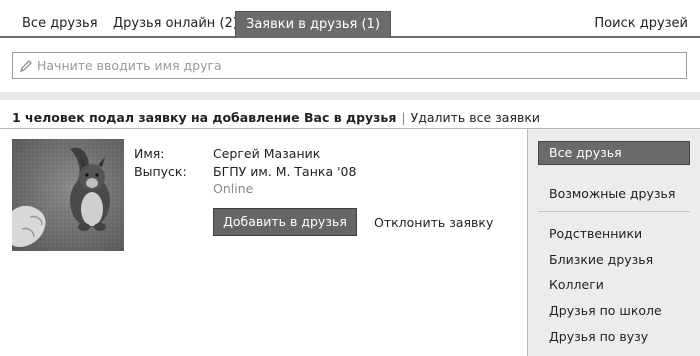  I want to click on name-label: Имя:, so click(149, 153).